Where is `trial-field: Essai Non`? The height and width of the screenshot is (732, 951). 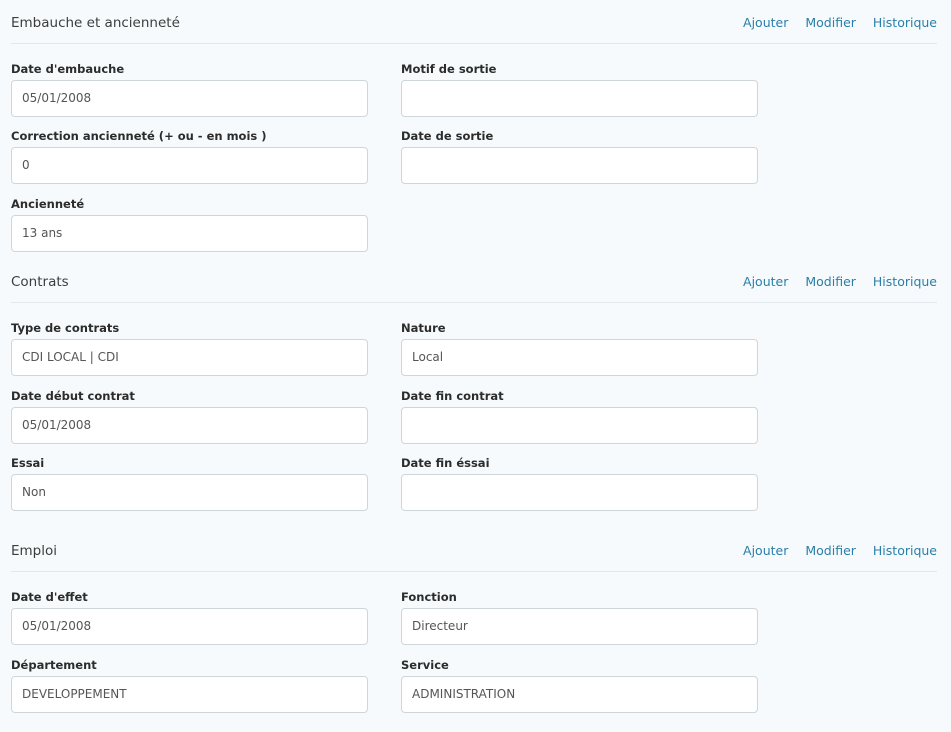 trial-field: Essai Non is located at coordinates (189, 483).